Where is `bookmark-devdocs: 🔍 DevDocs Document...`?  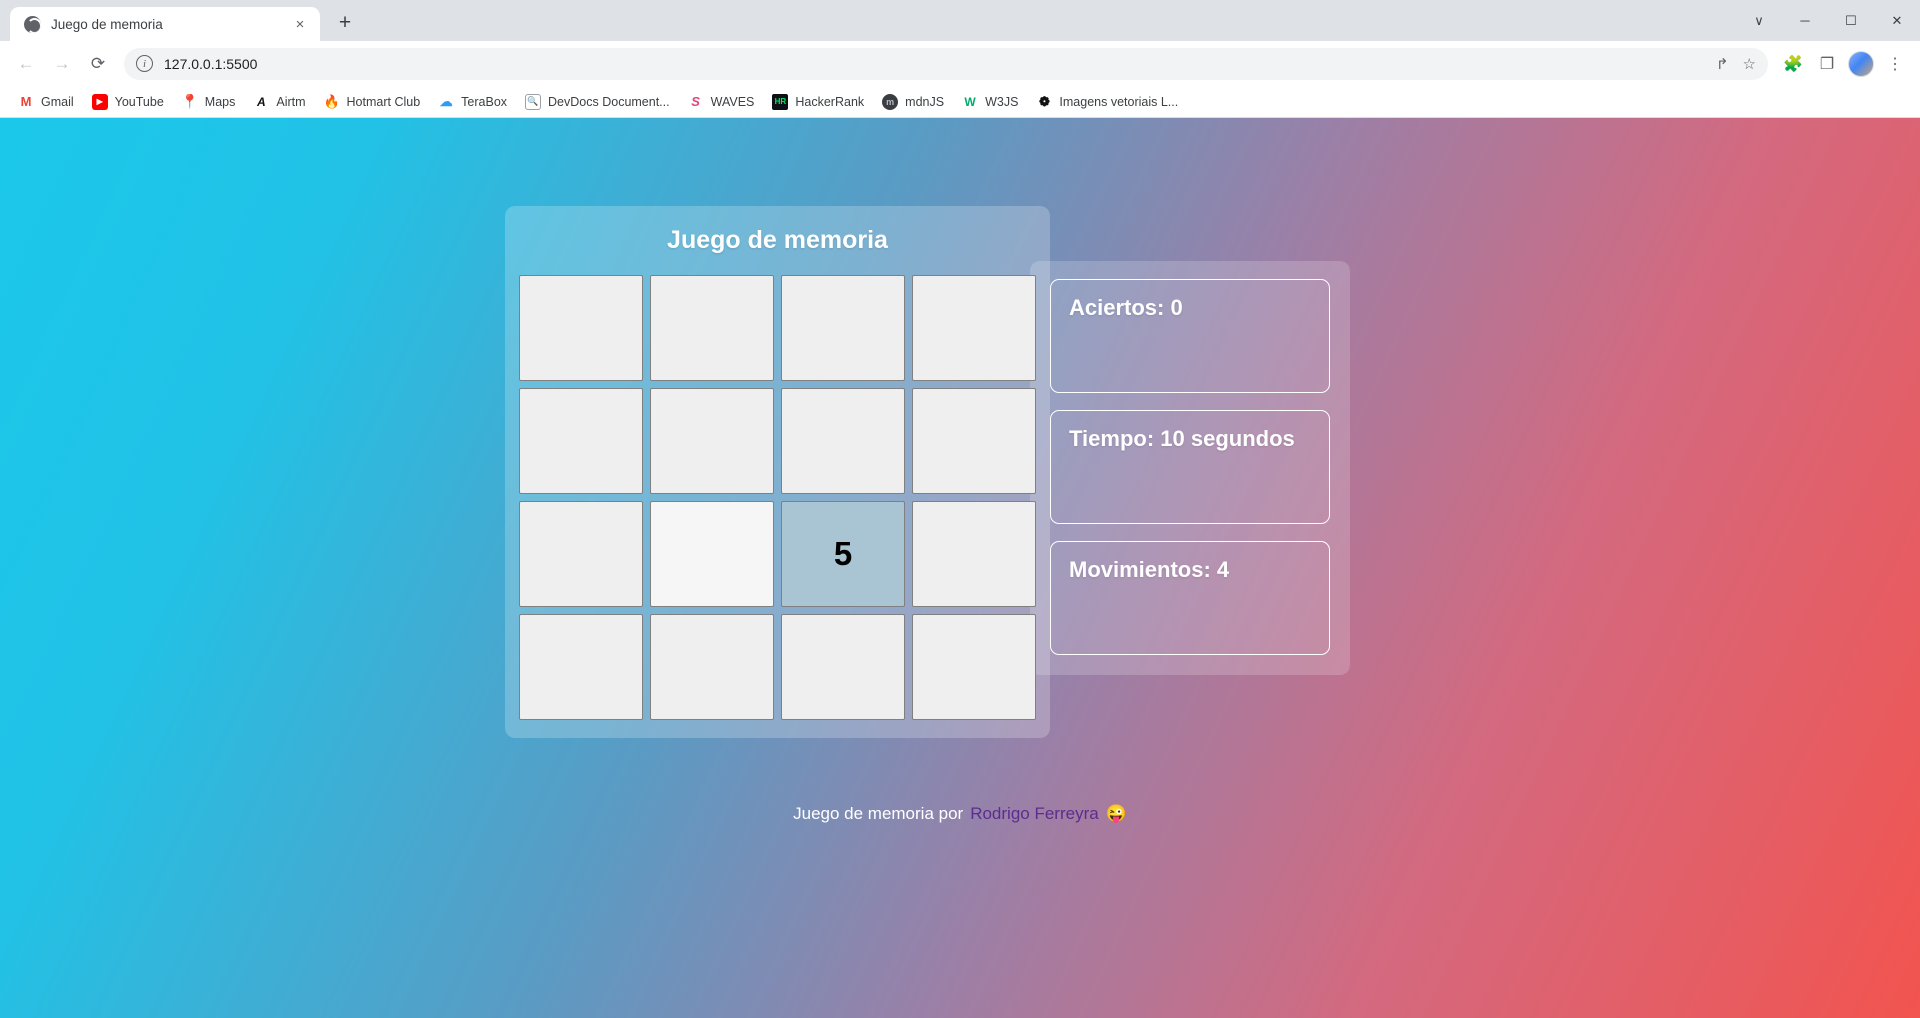 bookmark-devdocs: 🔍 DevDocs Document... is located at coordinates (597, 102).